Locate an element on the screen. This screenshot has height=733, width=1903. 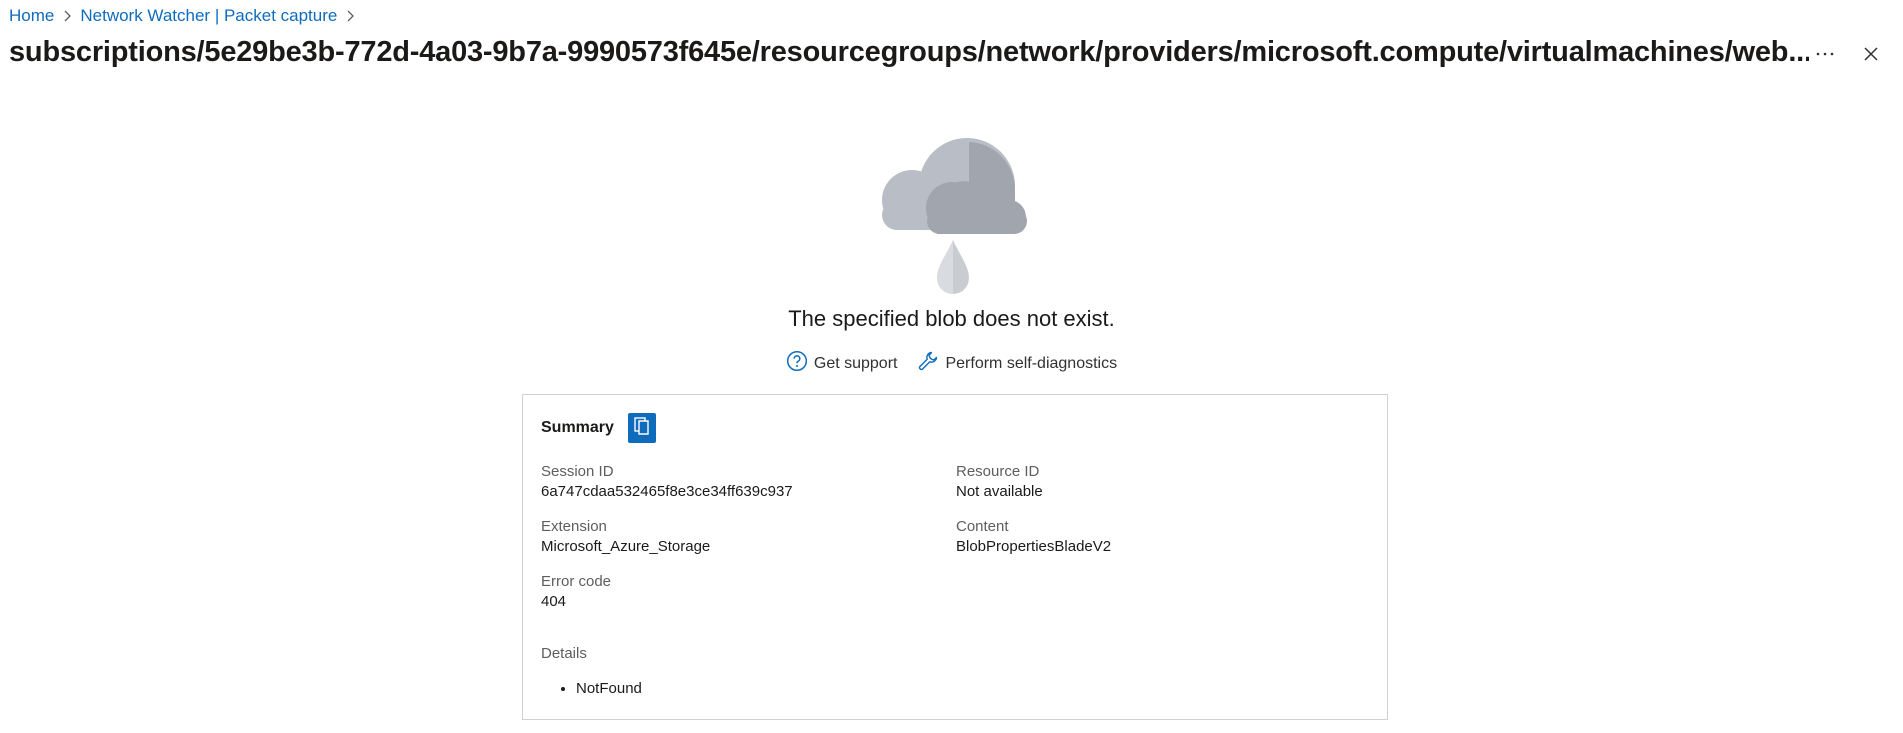
resource-id-field: Resource ID Not available is located at coordinates (999, 481).